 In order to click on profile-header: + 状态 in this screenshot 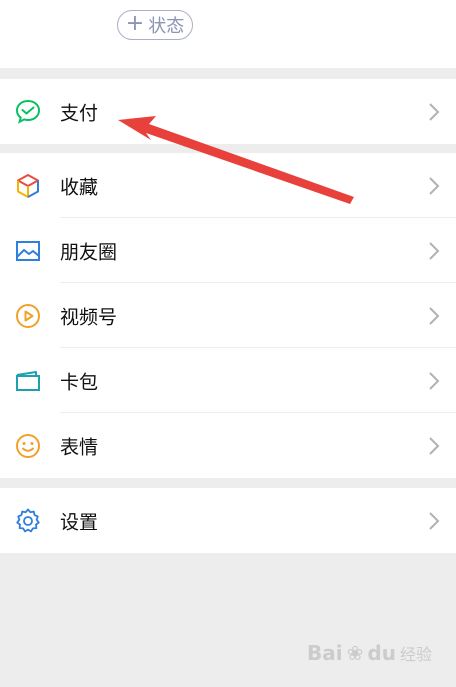, I will do `click(228, 34)`.